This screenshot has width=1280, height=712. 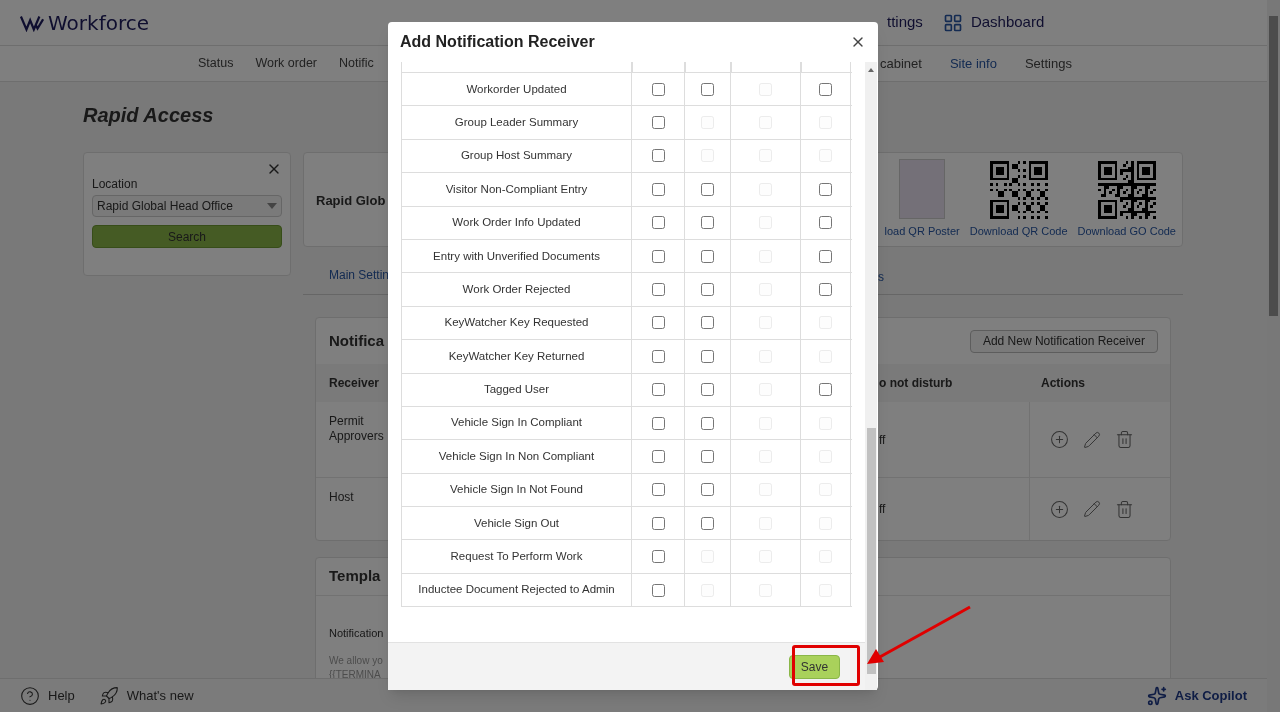 What do you see at coordinates (922, 231) in the screenshot?
I see `download-link: load QR Poster` at bounding box center [922, 231].